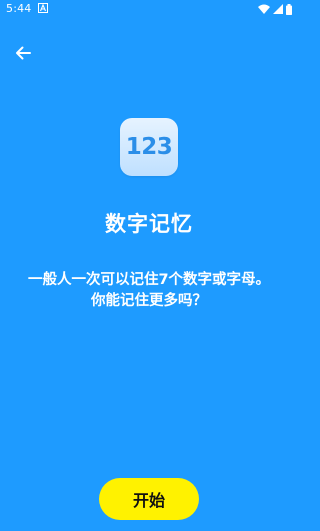  Describe the element at coordinates (149, 9) in the screenshot. I see `status-bar: 5:44` at that location.